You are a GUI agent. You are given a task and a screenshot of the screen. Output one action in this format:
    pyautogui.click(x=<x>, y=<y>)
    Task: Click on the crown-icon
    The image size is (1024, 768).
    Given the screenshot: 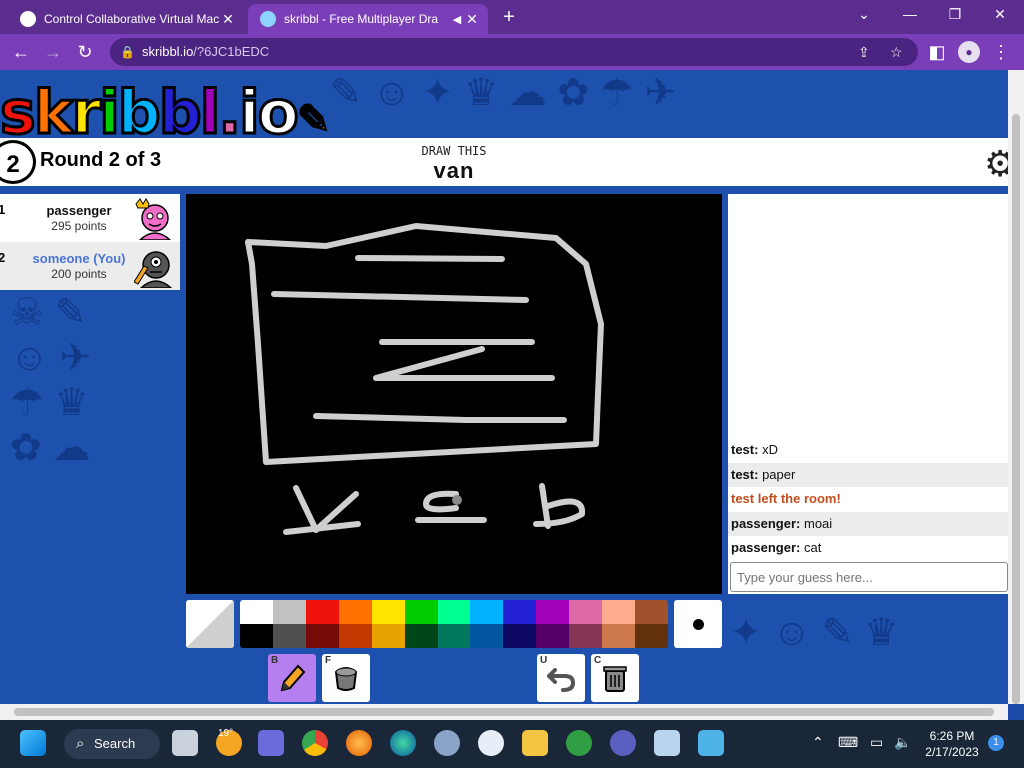 What is the action you would take?
    pyautogui.click(x=142, y=203)
    